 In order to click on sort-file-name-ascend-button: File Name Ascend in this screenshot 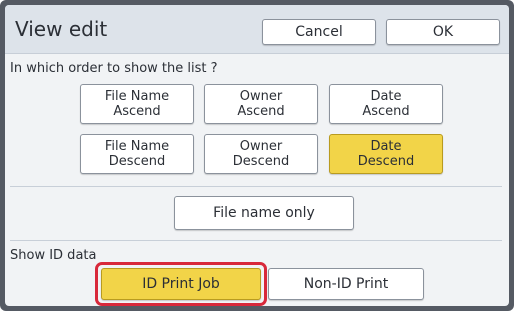, I will do `click(137, 104)`.